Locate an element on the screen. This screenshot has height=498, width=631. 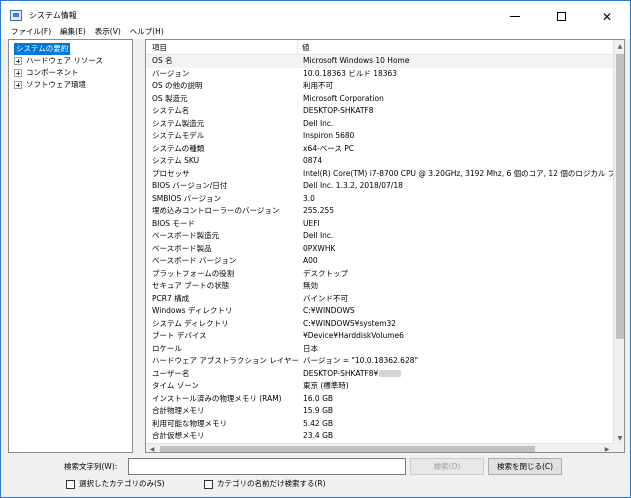
table-row: システムの種類 x64-ベース PC is located at coordinates (379, 149).